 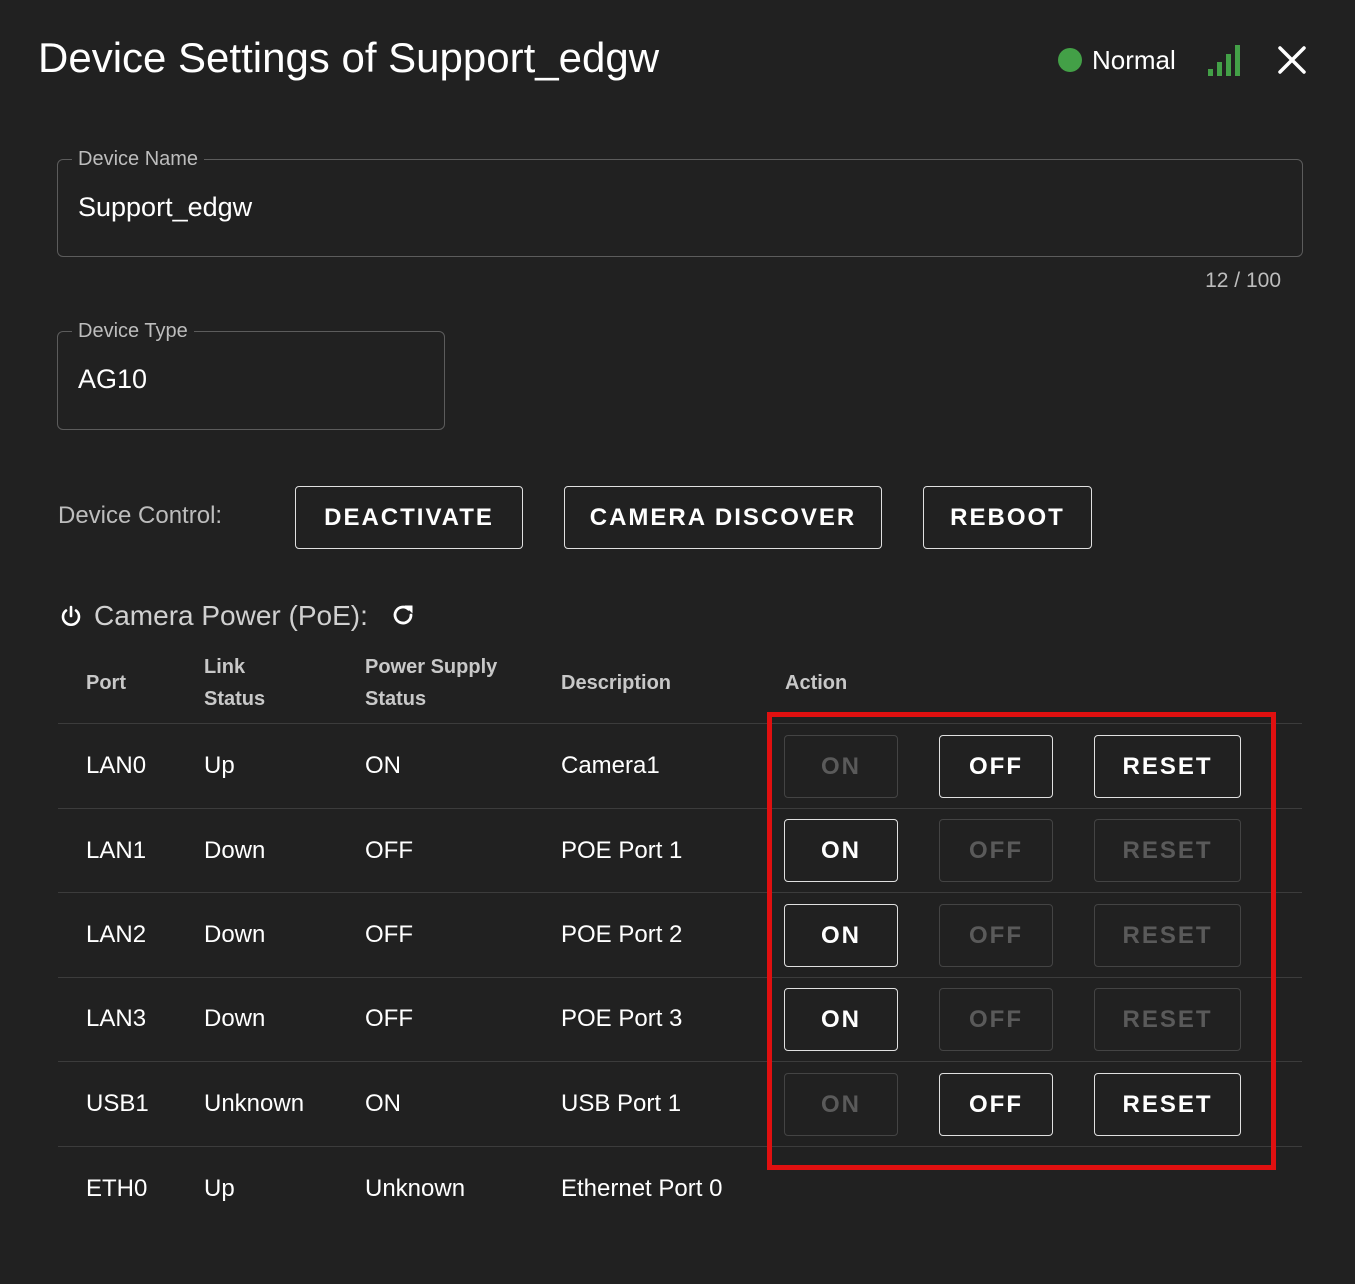 What do you see at coordinates (841, 1019) in the screenshot?
I see `lan3-on-button: ON` at bounding box center [841, 1019].